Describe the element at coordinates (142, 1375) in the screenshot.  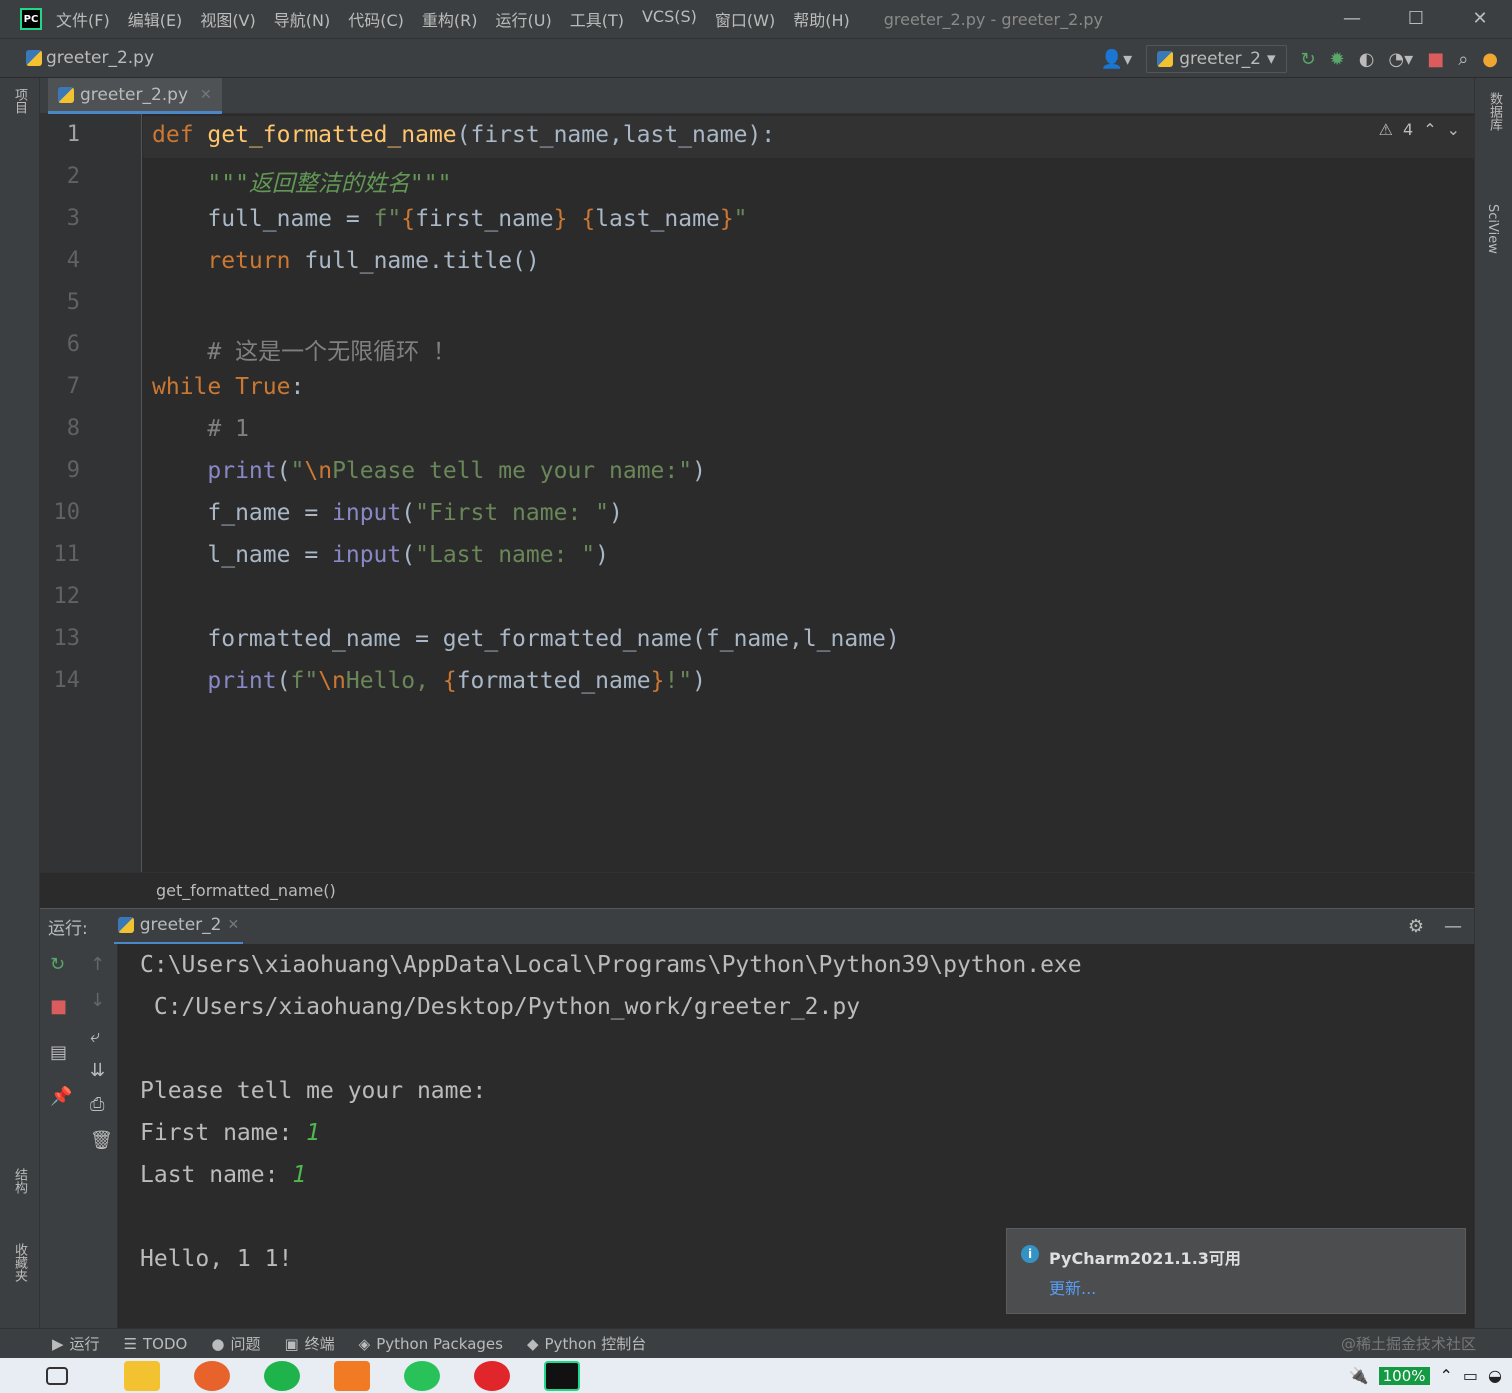
I see `file-explorer-icon` at that location.